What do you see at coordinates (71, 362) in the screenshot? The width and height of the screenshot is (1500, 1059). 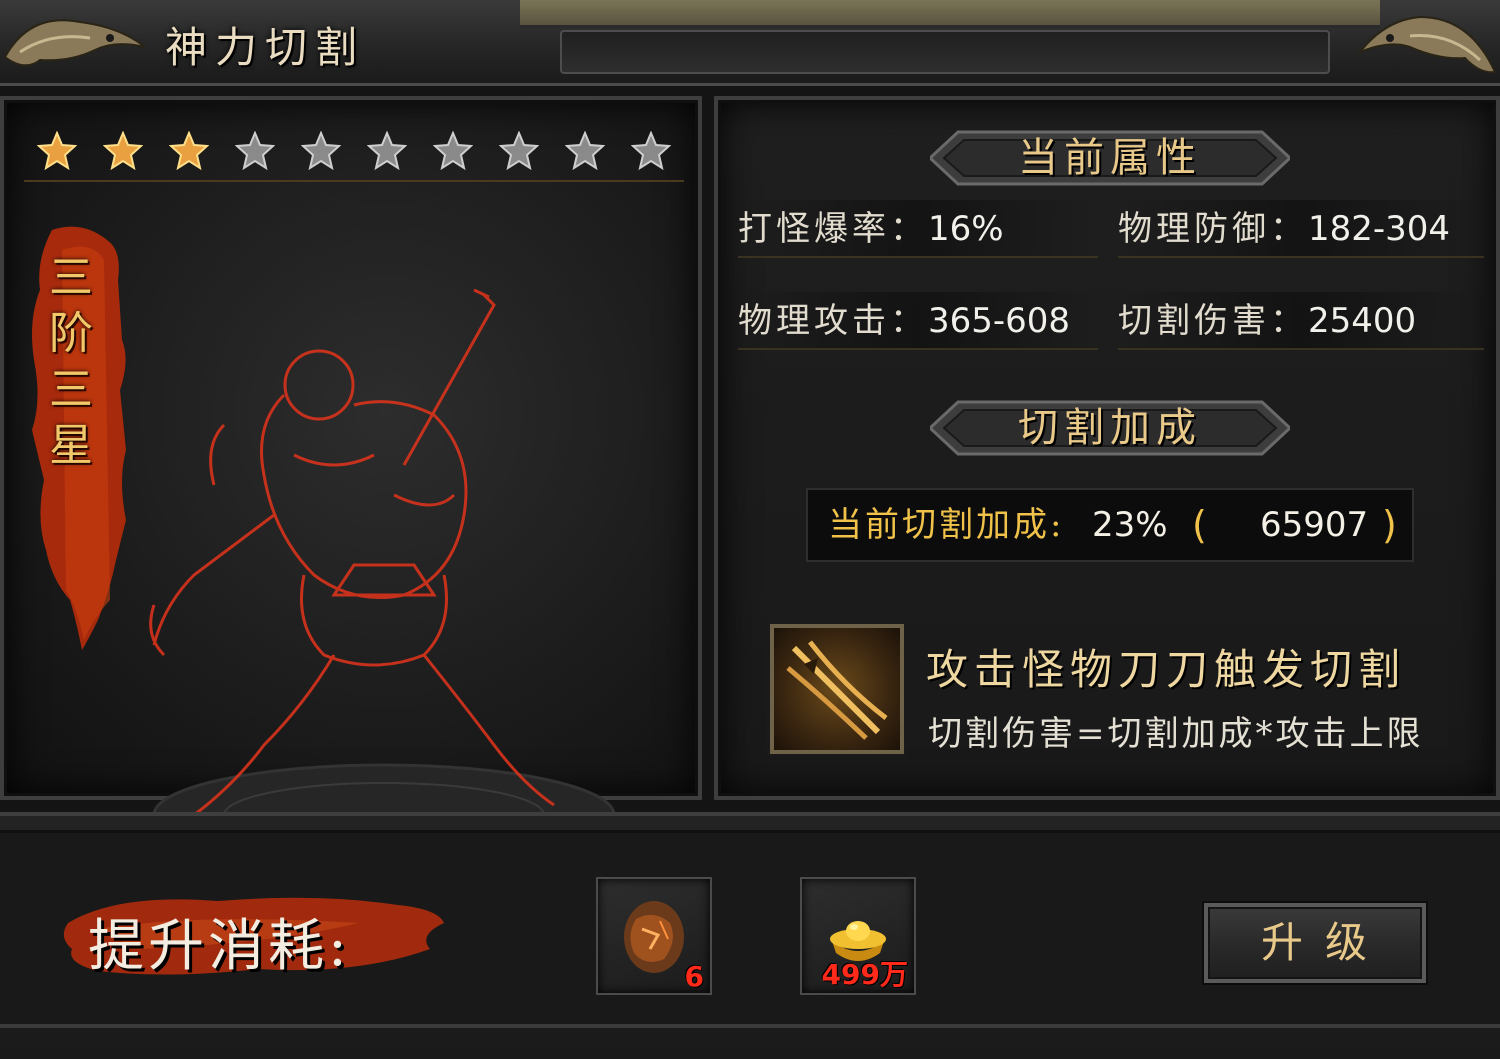 I see `rank-label: 三 阶 三 星` at bounding box center [71, 362].